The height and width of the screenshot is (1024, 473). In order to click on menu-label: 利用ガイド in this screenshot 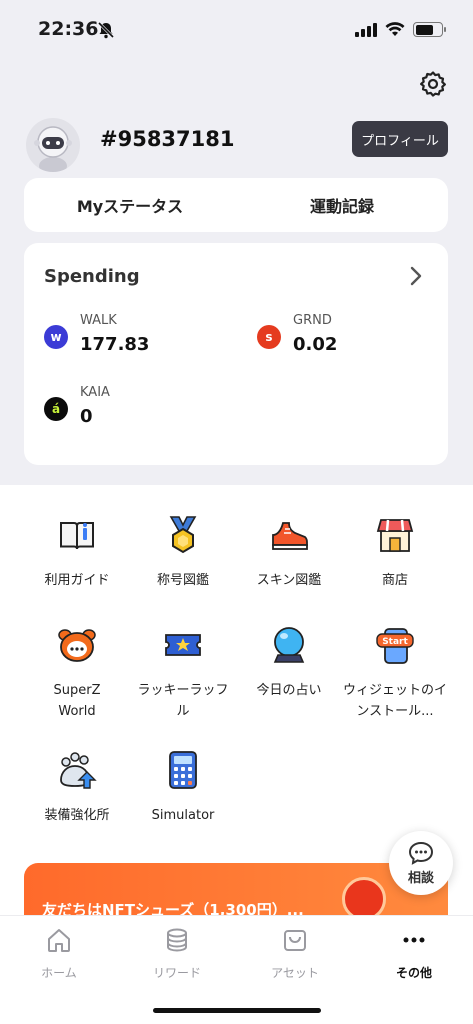, I will do `click(77, 580)`.